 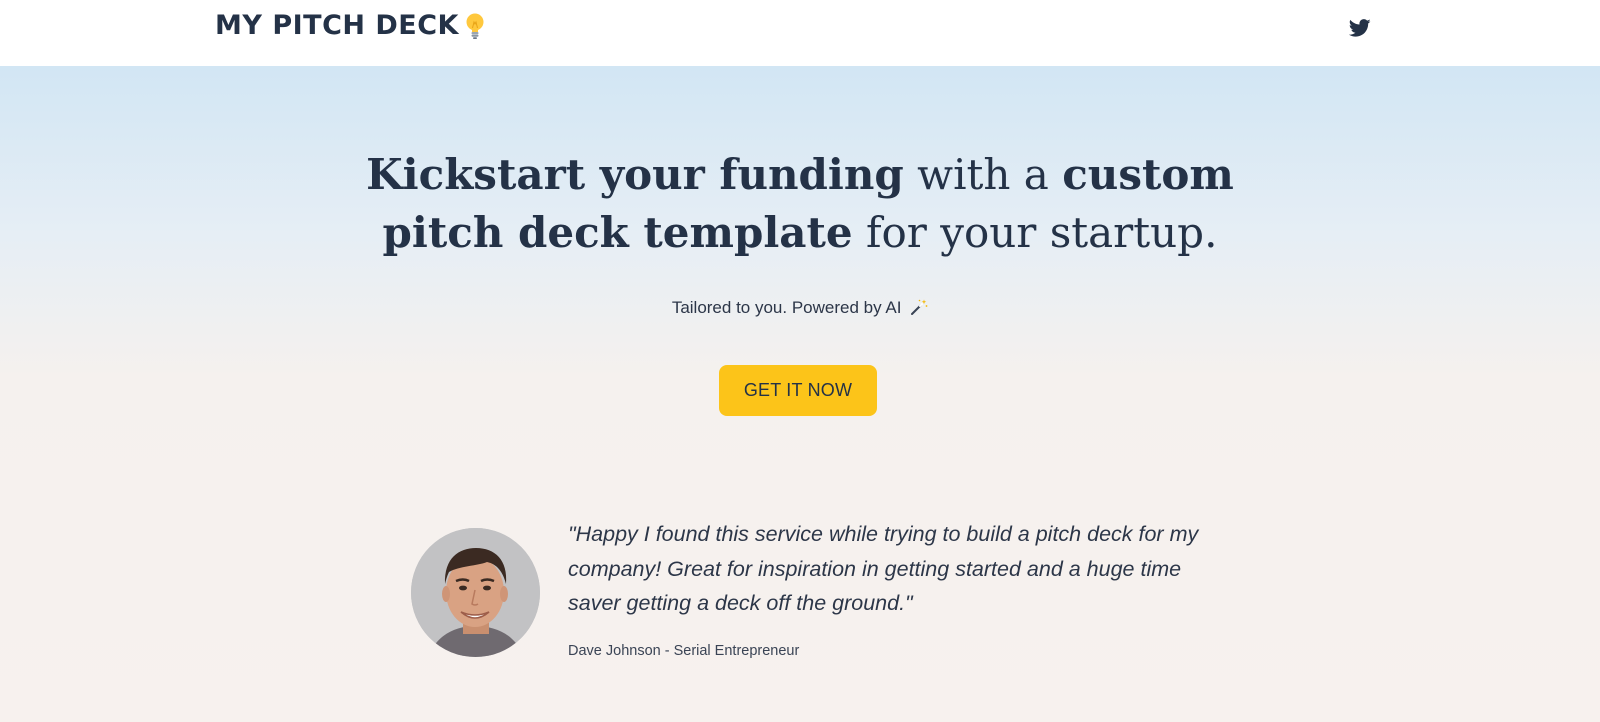 What do you see at coordinates (337, 25) in the screenshot?
I see `brand-name: MY PITCH DECK` at bounding box center [337, 25].